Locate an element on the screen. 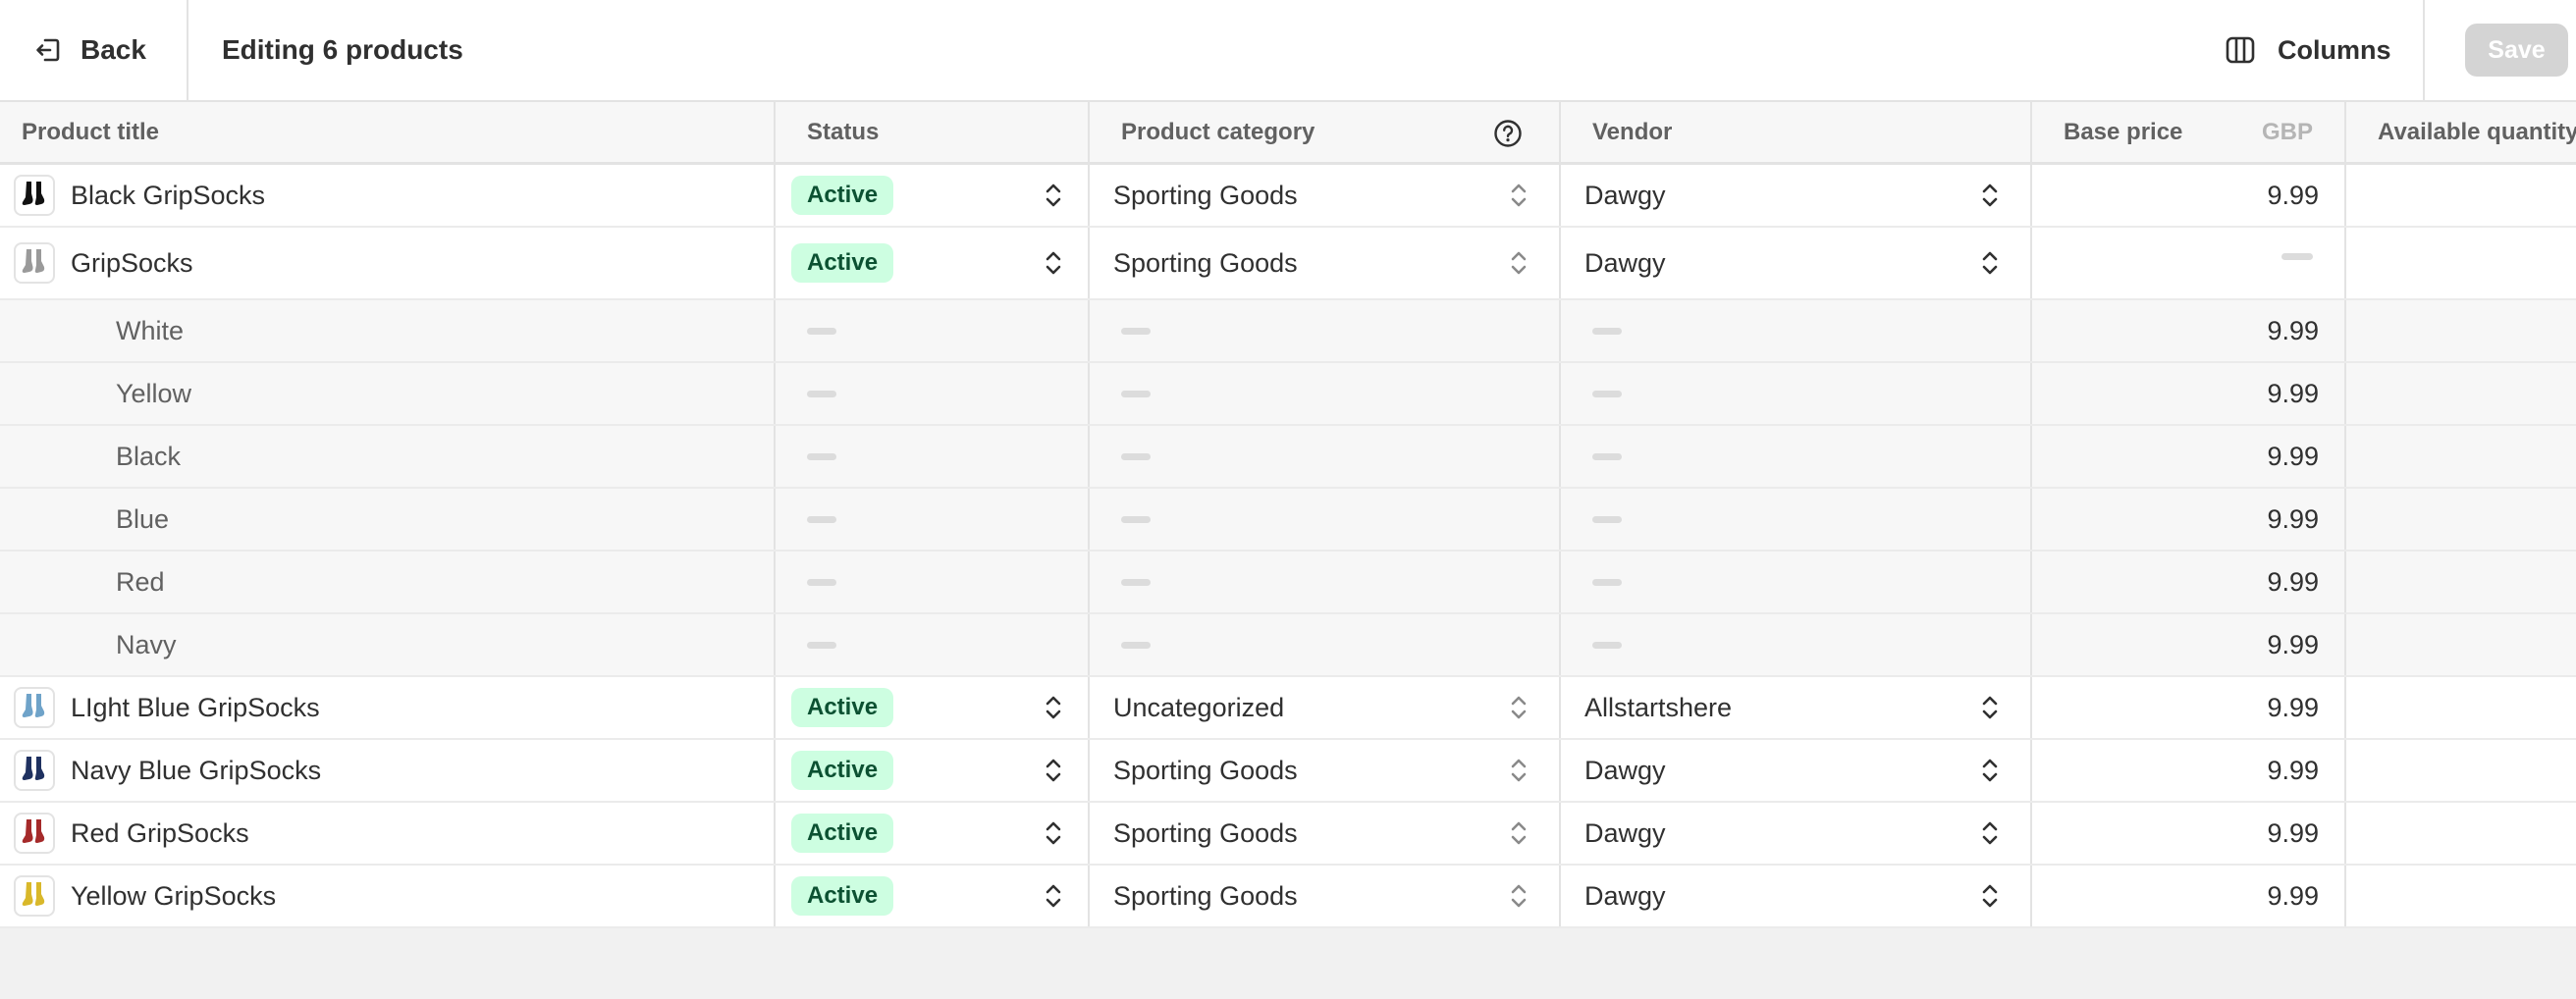  sock-icon is located at coordinates (34, 771).